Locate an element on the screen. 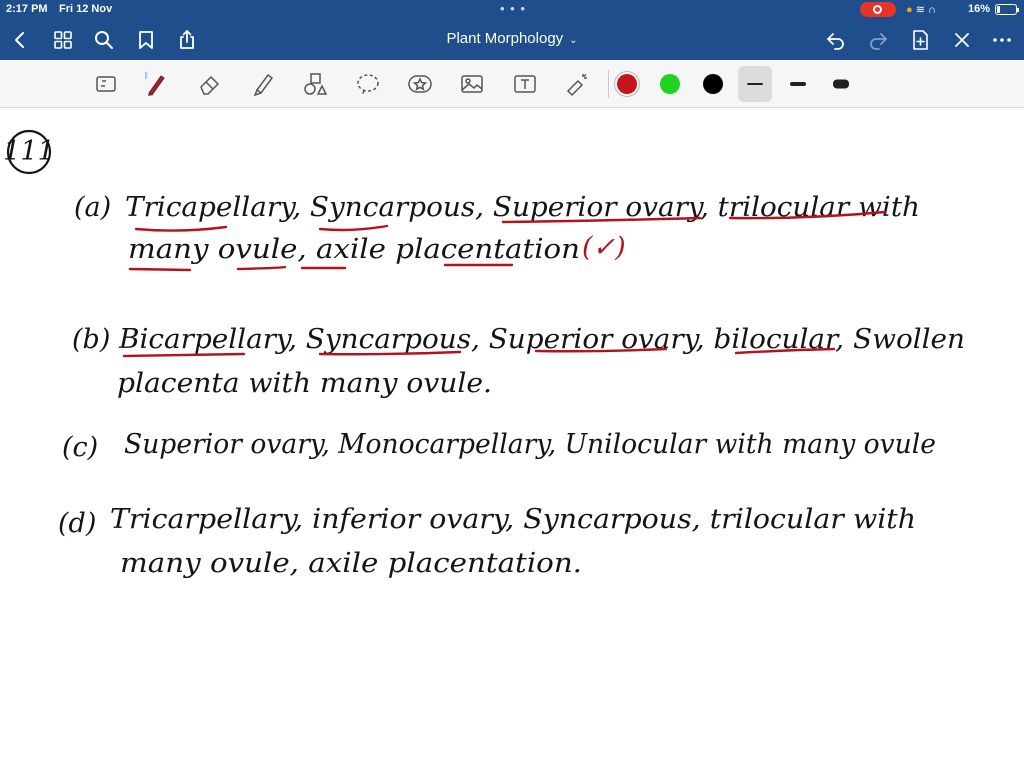 The height and width of the screenshot is (768, 1024). mic-indicator-icon: ● is located at coordinates (909, 10).